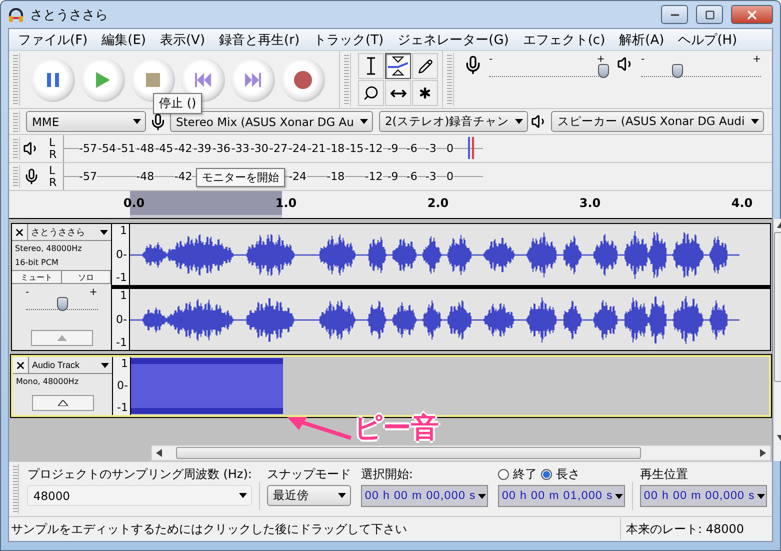 This screenshot has height=551, width=781. I want to click on status-message: サンプルをエディットするためにはクリックした後にドラッグして下さい, so click(209, 529).